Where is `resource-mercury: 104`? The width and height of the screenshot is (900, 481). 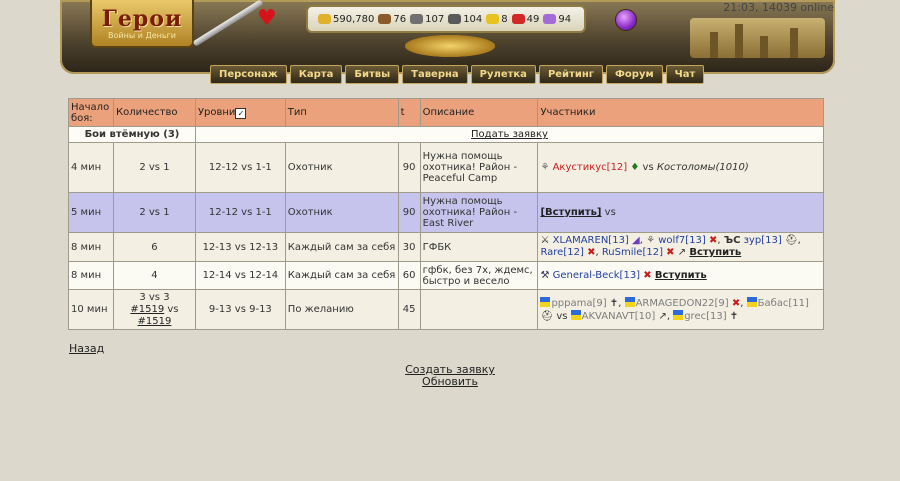
resource-mercury: 104 is located at coordinates (465, 19).